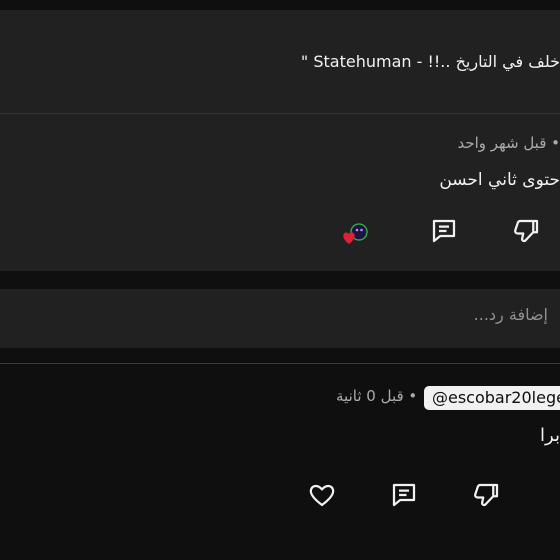 The width and height of the screenshot is (560, 560). Describe the element at coordinates (322, 495) in the screenshot. I see `heart-outline-icon` at that location.